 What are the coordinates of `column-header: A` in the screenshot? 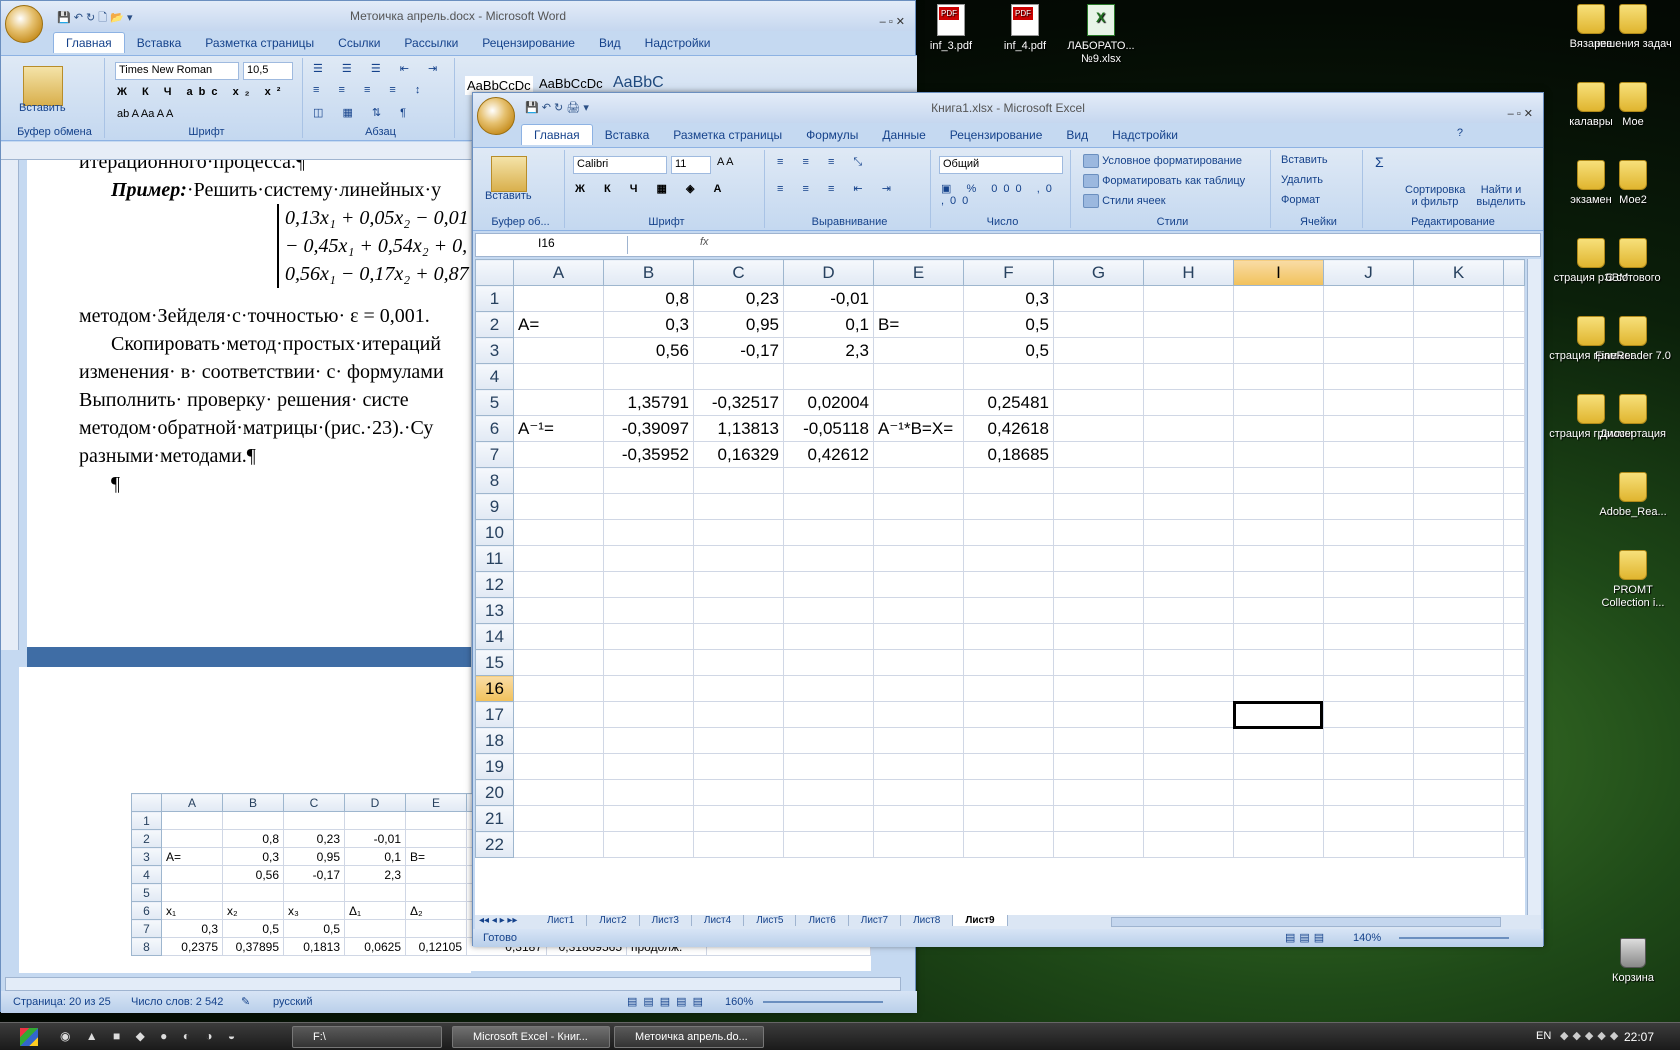 It's located at (558, 272).